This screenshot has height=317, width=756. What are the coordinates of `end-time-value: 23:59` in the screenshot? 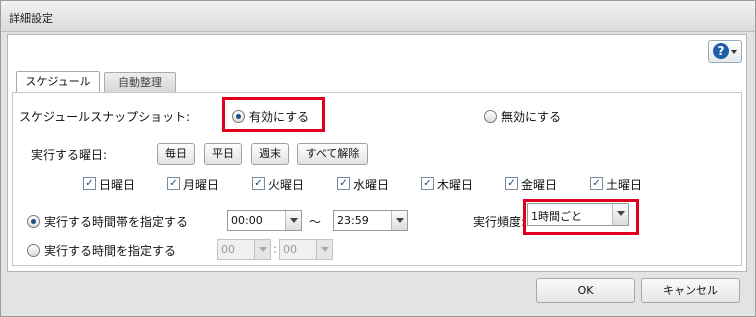 It's located at (353, 220).